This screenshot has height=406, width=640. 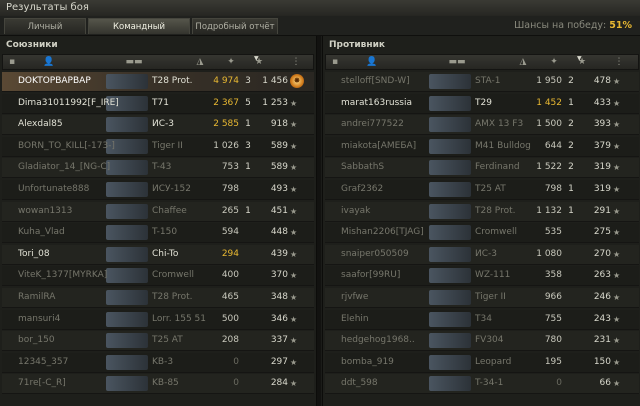 I want to click on player-row: wowan1313 Chaffee 265 1 451 ★, so click(x=158, y=211).